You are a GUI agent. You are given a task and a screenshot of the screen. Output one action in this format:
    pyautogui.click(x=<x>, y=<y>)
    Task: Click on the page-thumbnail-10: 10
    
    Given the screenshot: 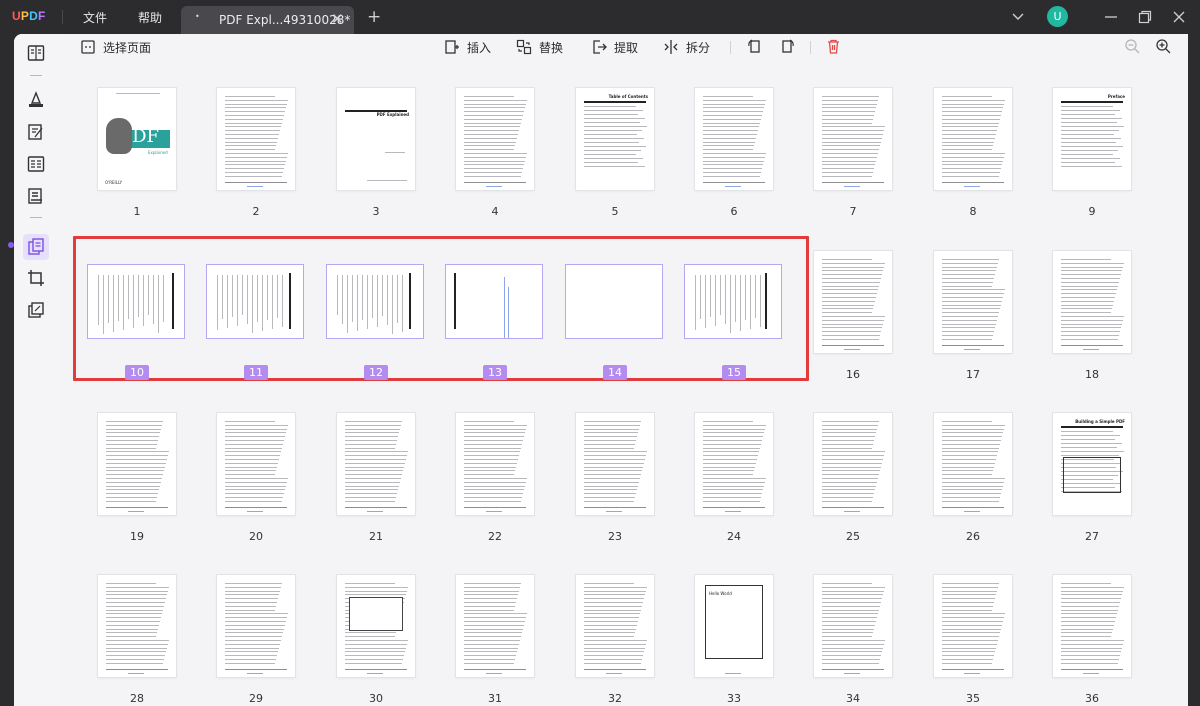 What is the action you would take?
    pyautogui.click(x=137, y=316)
    